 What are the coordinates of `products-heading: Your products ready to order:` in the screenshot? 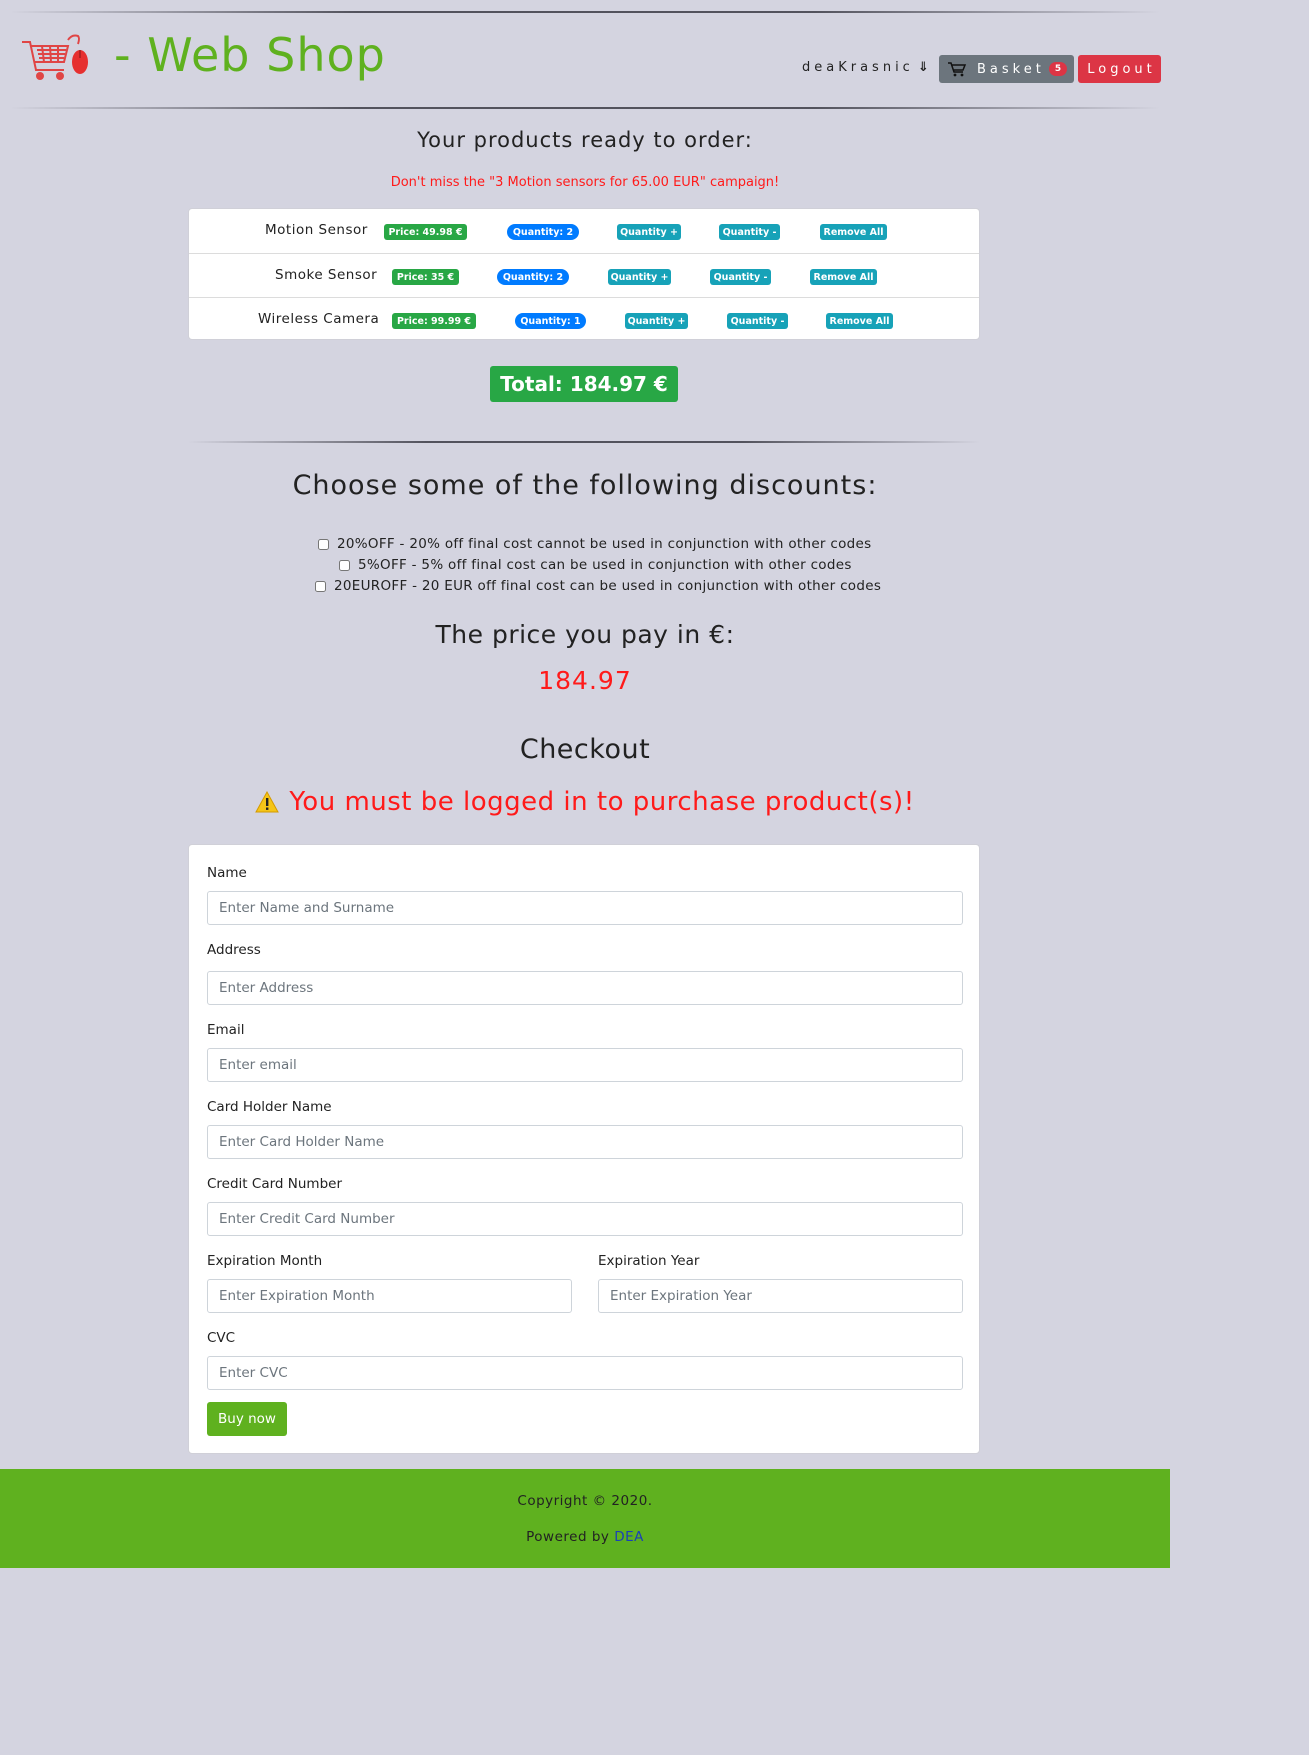 It's located at (585, 140).